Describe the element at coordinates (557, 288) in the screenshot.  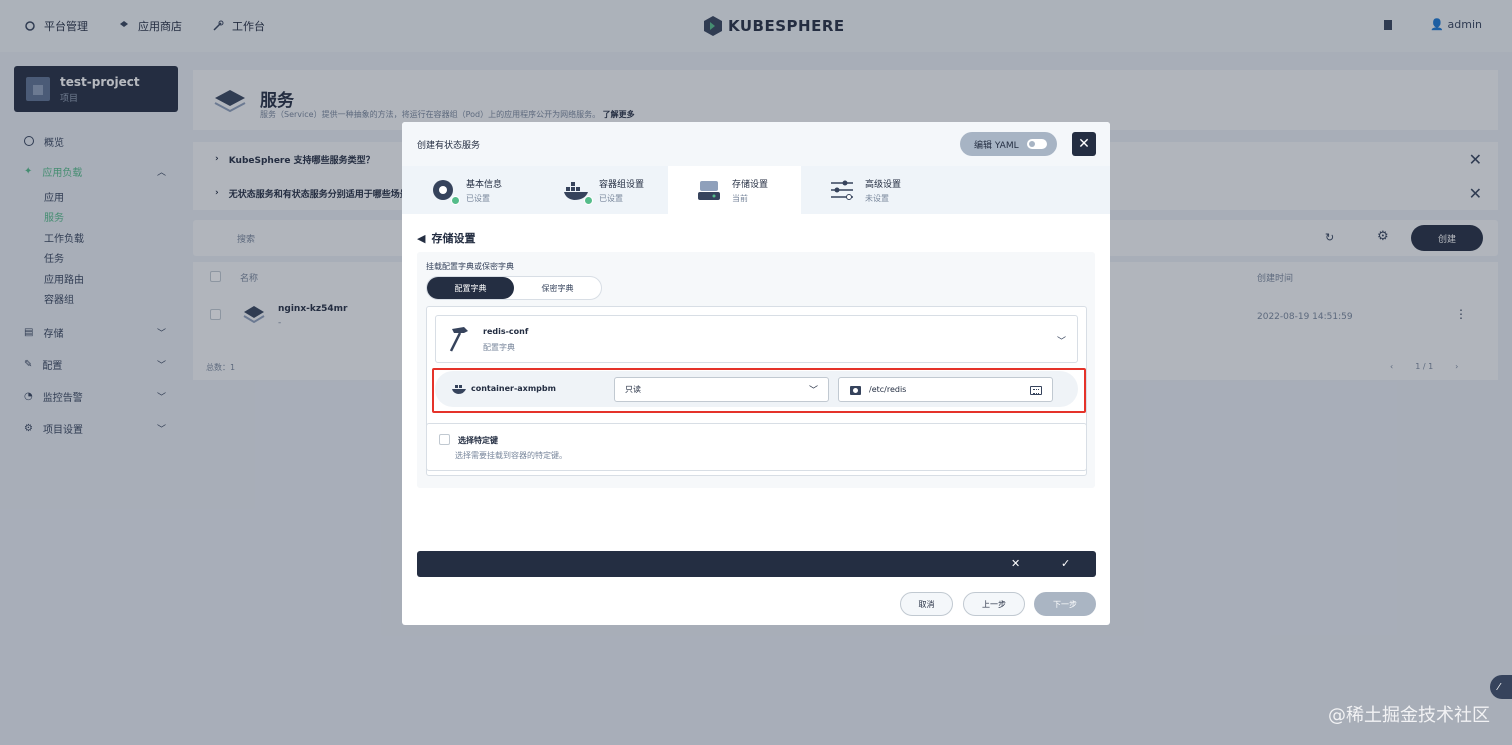
I see `seg-secret: 保密字典` at that location.